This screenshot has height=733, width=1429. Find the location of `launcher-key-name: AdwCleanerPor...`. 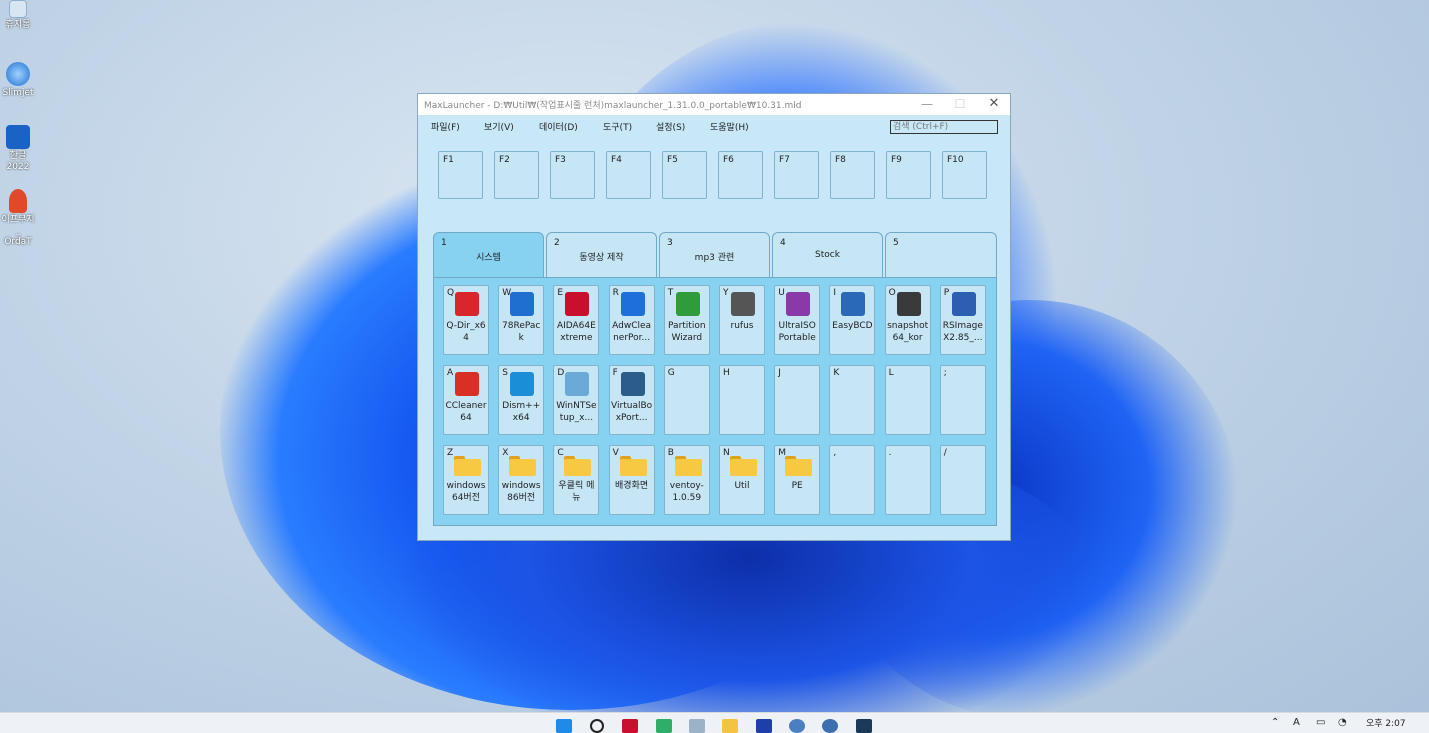

launcher-key-name: AdwCleanerPor... is located at coordinates (632, 332).